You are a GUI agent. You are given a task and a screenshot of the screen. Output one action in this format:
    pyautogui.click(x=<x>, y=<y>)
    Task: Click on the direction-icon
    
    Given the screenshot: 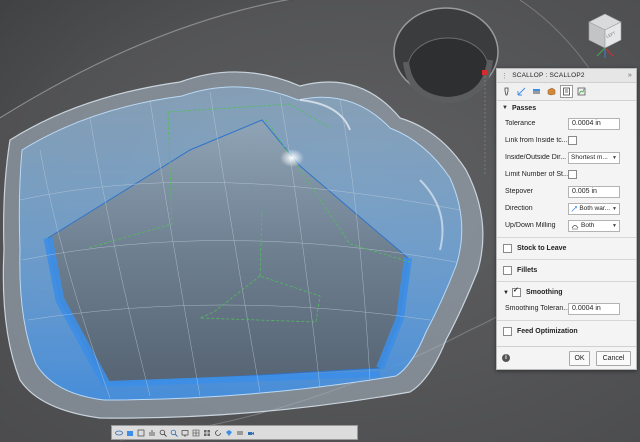 What is the action you would take?
    pyautogui.click(x=574, y=208)
    